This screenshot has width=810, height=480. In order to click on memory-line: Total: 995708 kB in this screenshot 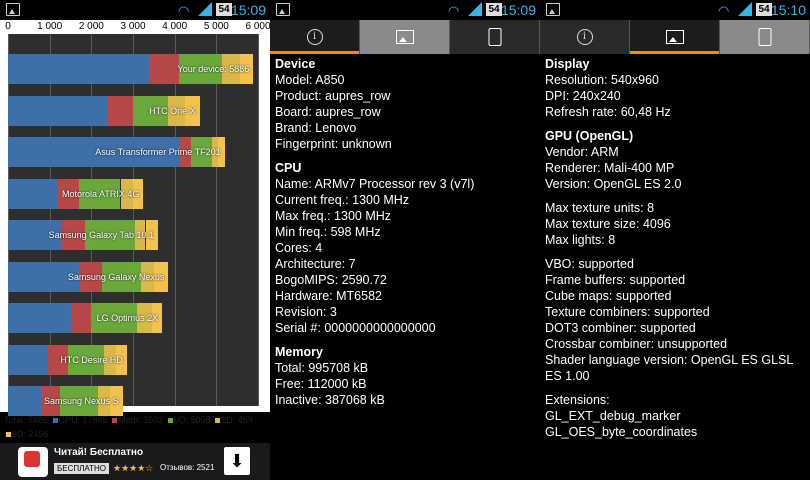, I will do `click(322, 368)`.